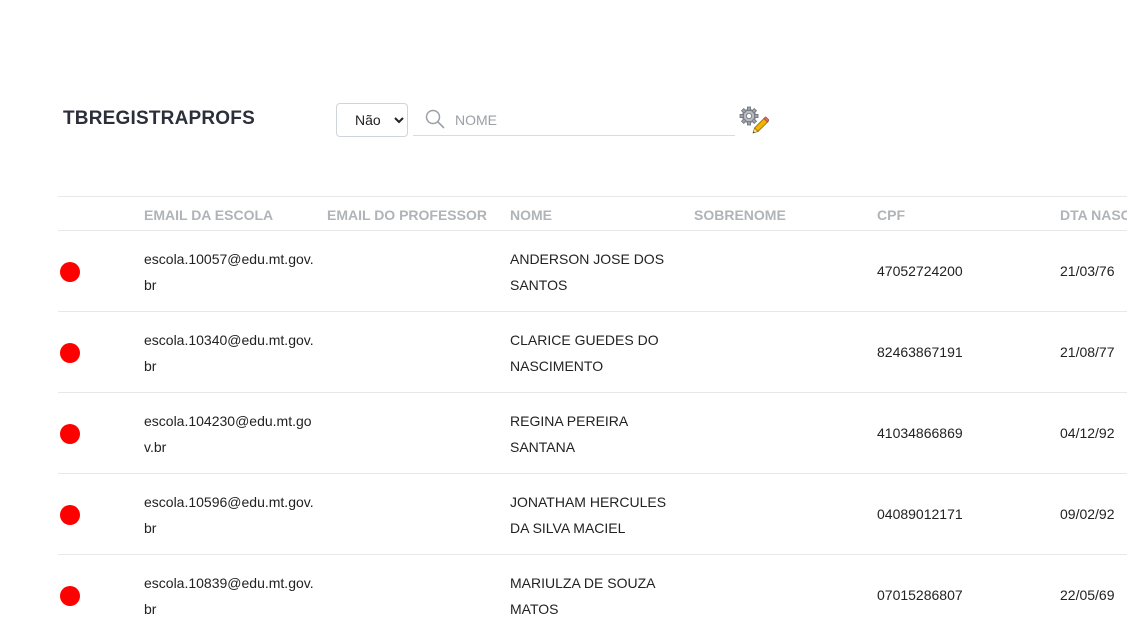 The height and width of the screenshot is (618, 1127). Describe the element at coordinates (407, 215) in the screenshot. I see `column-header-email-professor: EMAIL DO PROFESSOR` at that location.